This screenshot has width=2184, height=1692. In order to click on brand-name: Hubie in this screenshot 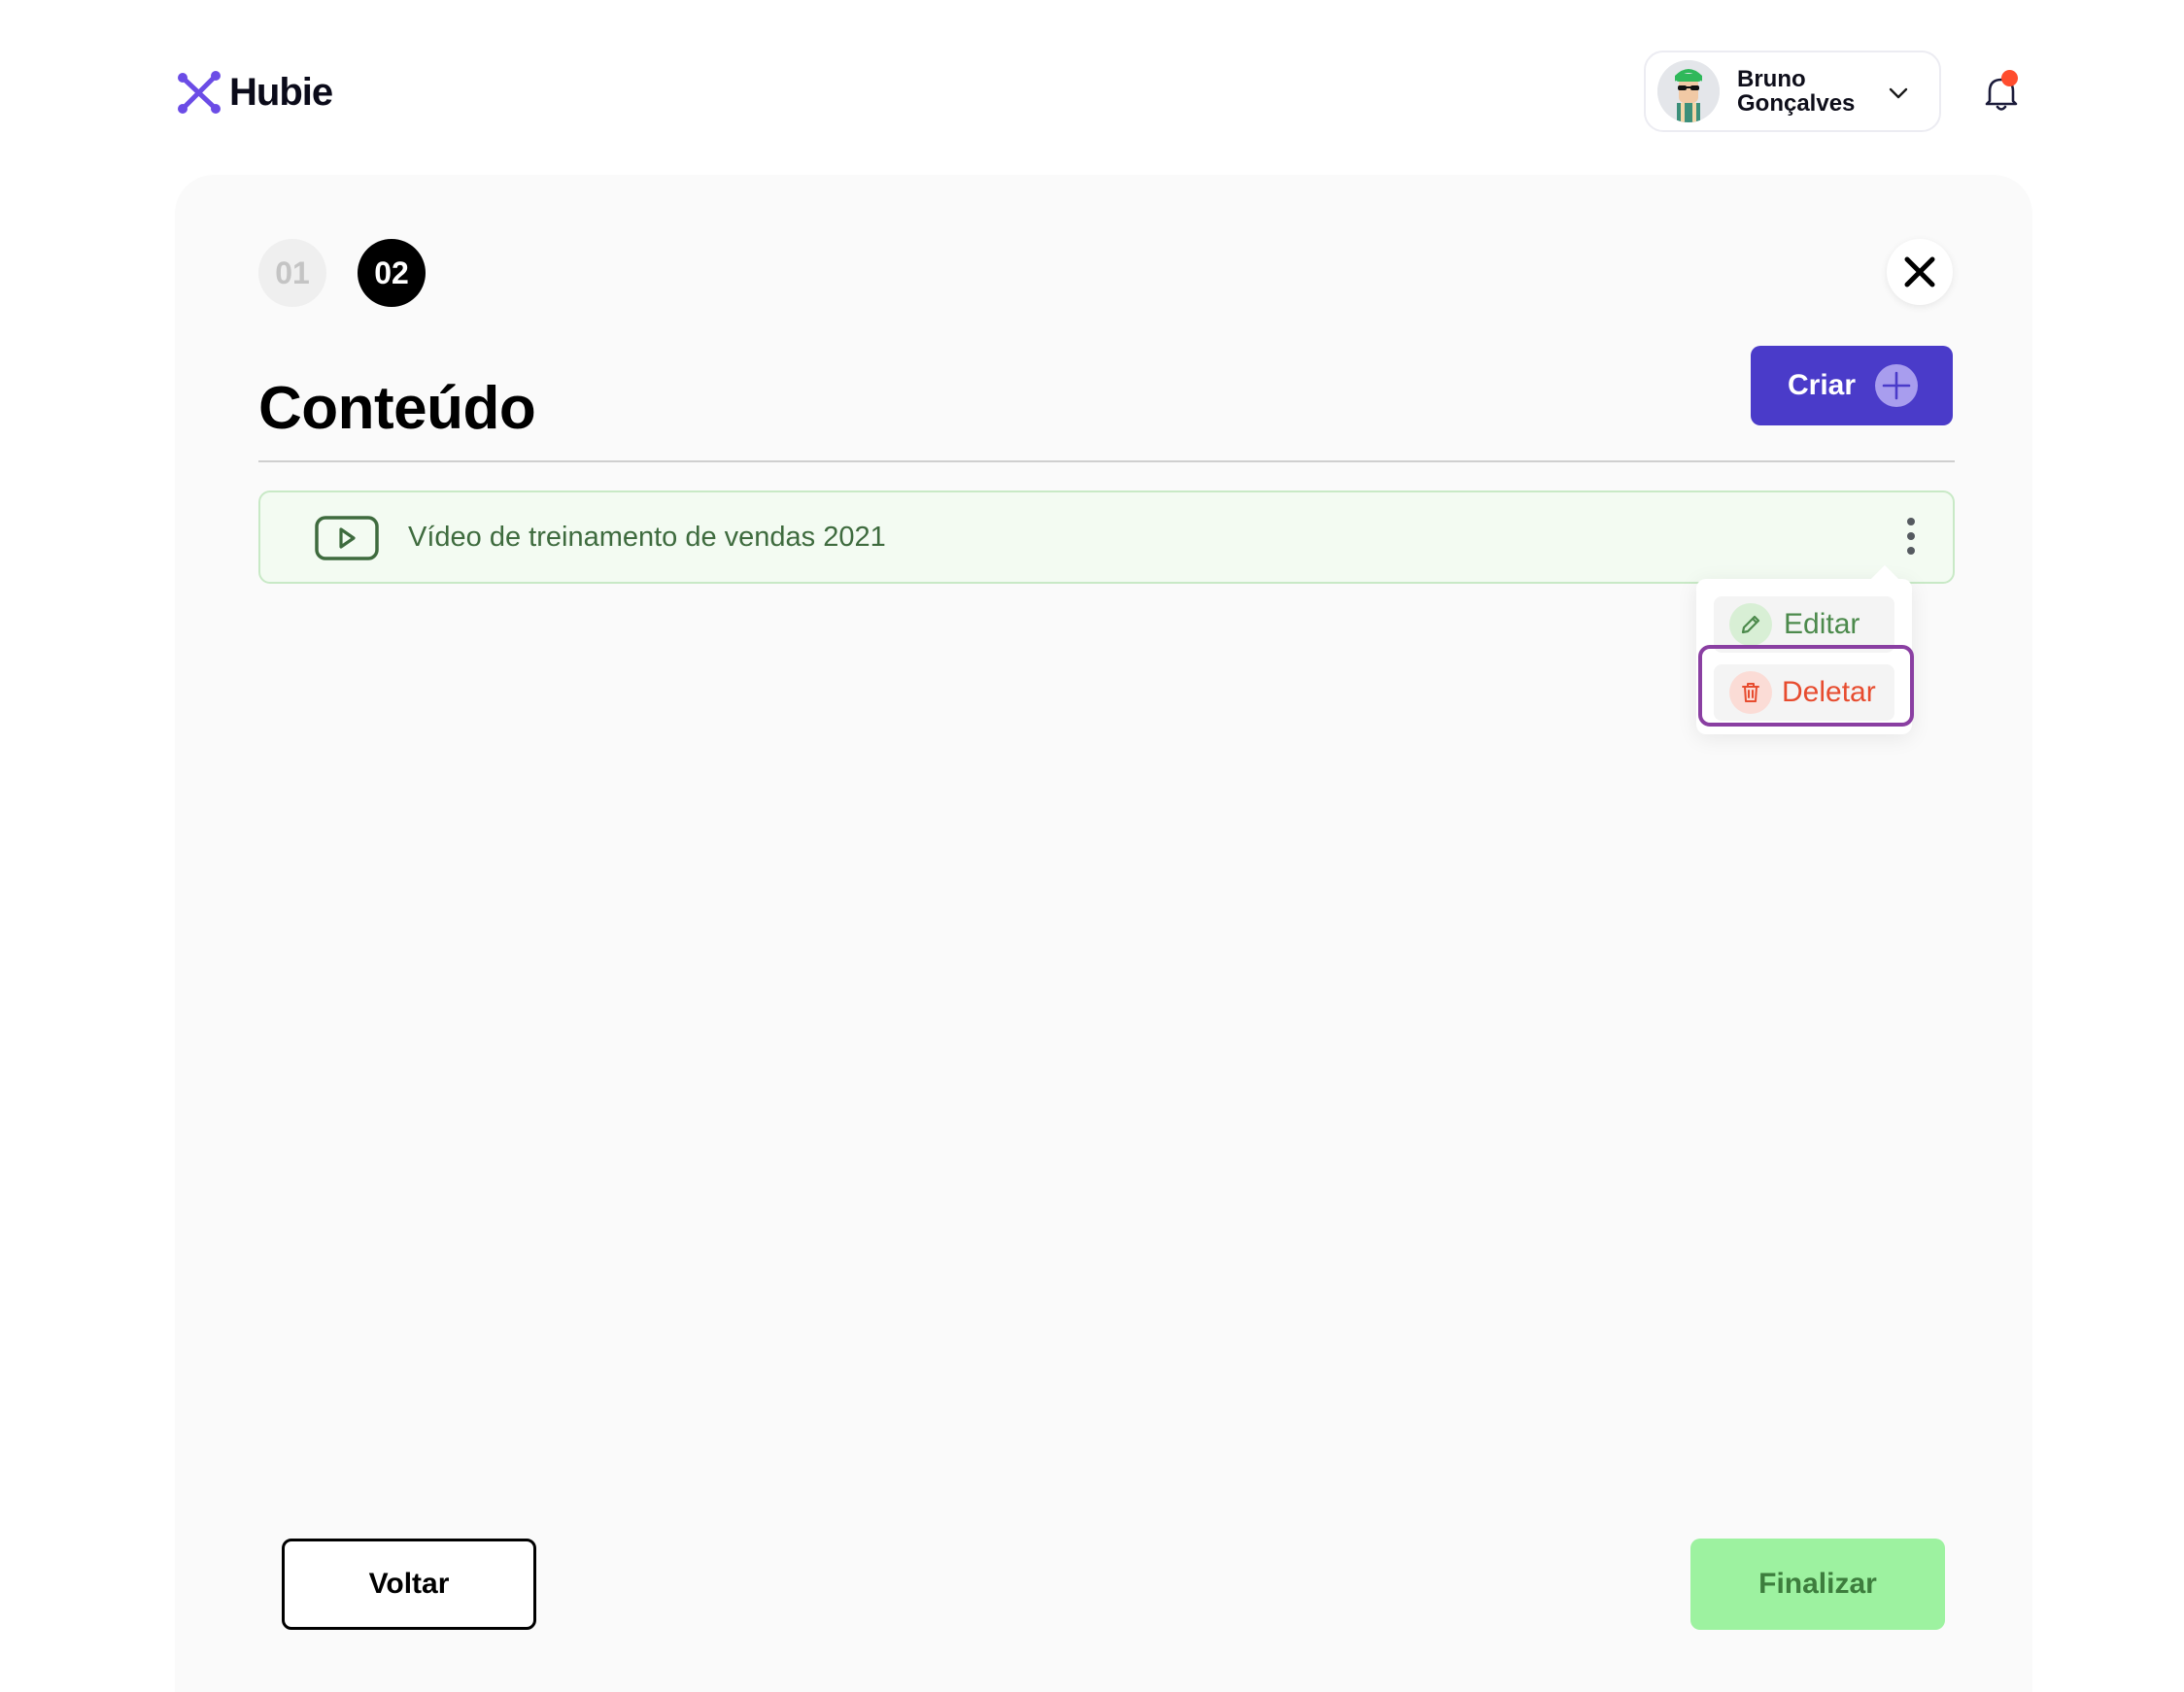, I will do `click(281, 92)`.